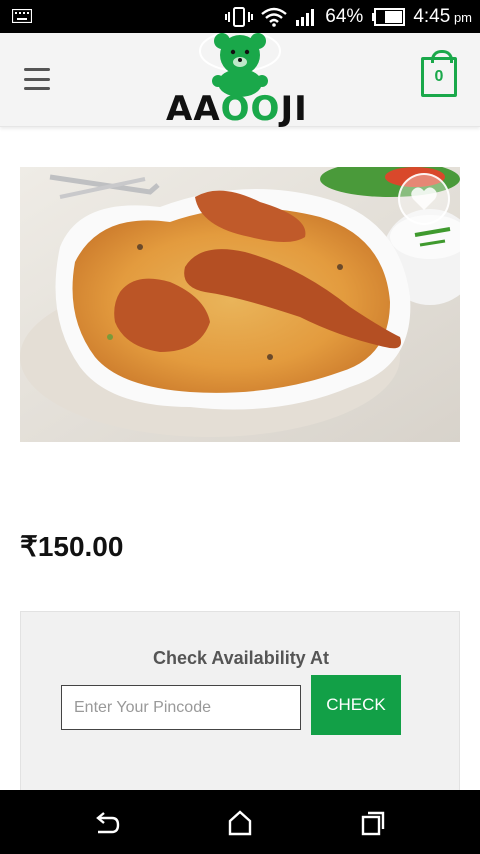  I want to click on vibrate-icon, so click(239, 16).